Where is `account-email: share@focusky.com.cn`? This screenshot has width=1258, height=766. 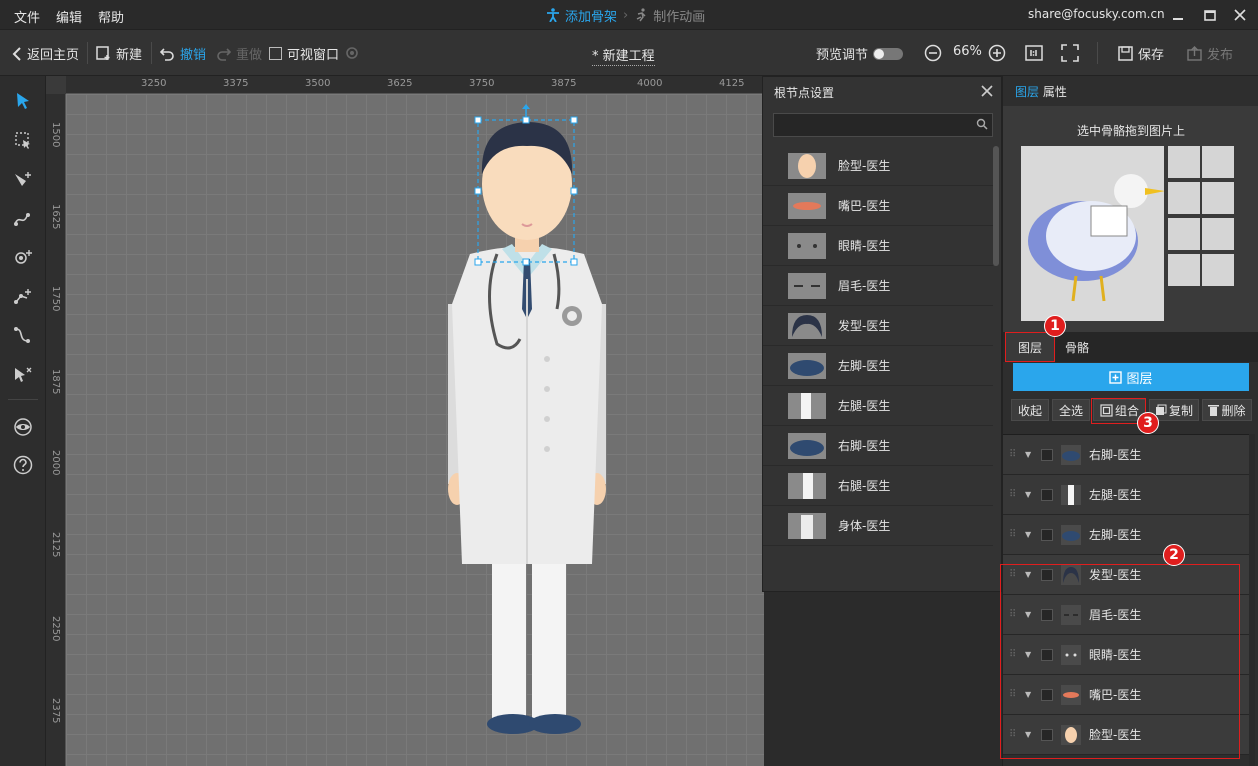 account-email: share@focusky.com.cn is located at coordinates (1096, 14).